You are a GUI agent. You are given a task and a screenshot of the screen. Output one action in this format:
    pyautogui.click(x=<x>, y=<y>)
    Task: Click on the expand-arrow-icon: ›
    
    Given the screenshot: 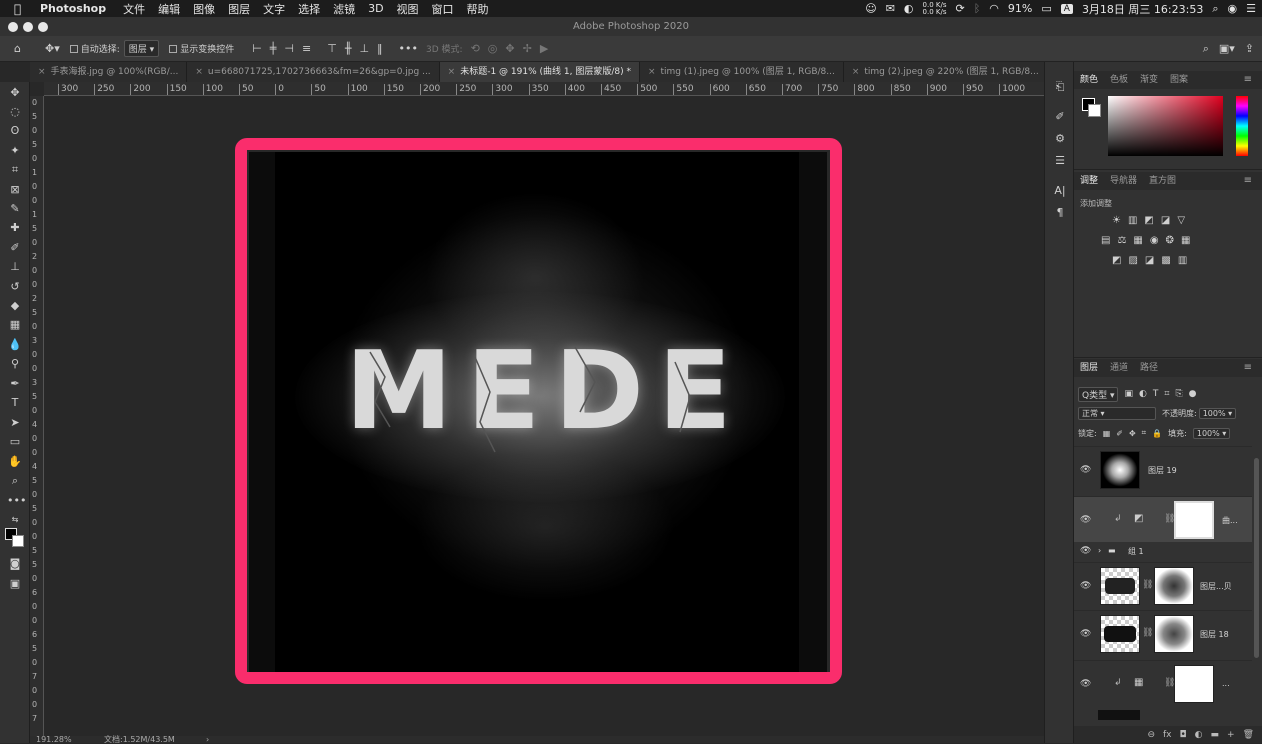 What is the action you would take?
    pyautogui.click(x=1099, y=550)
    